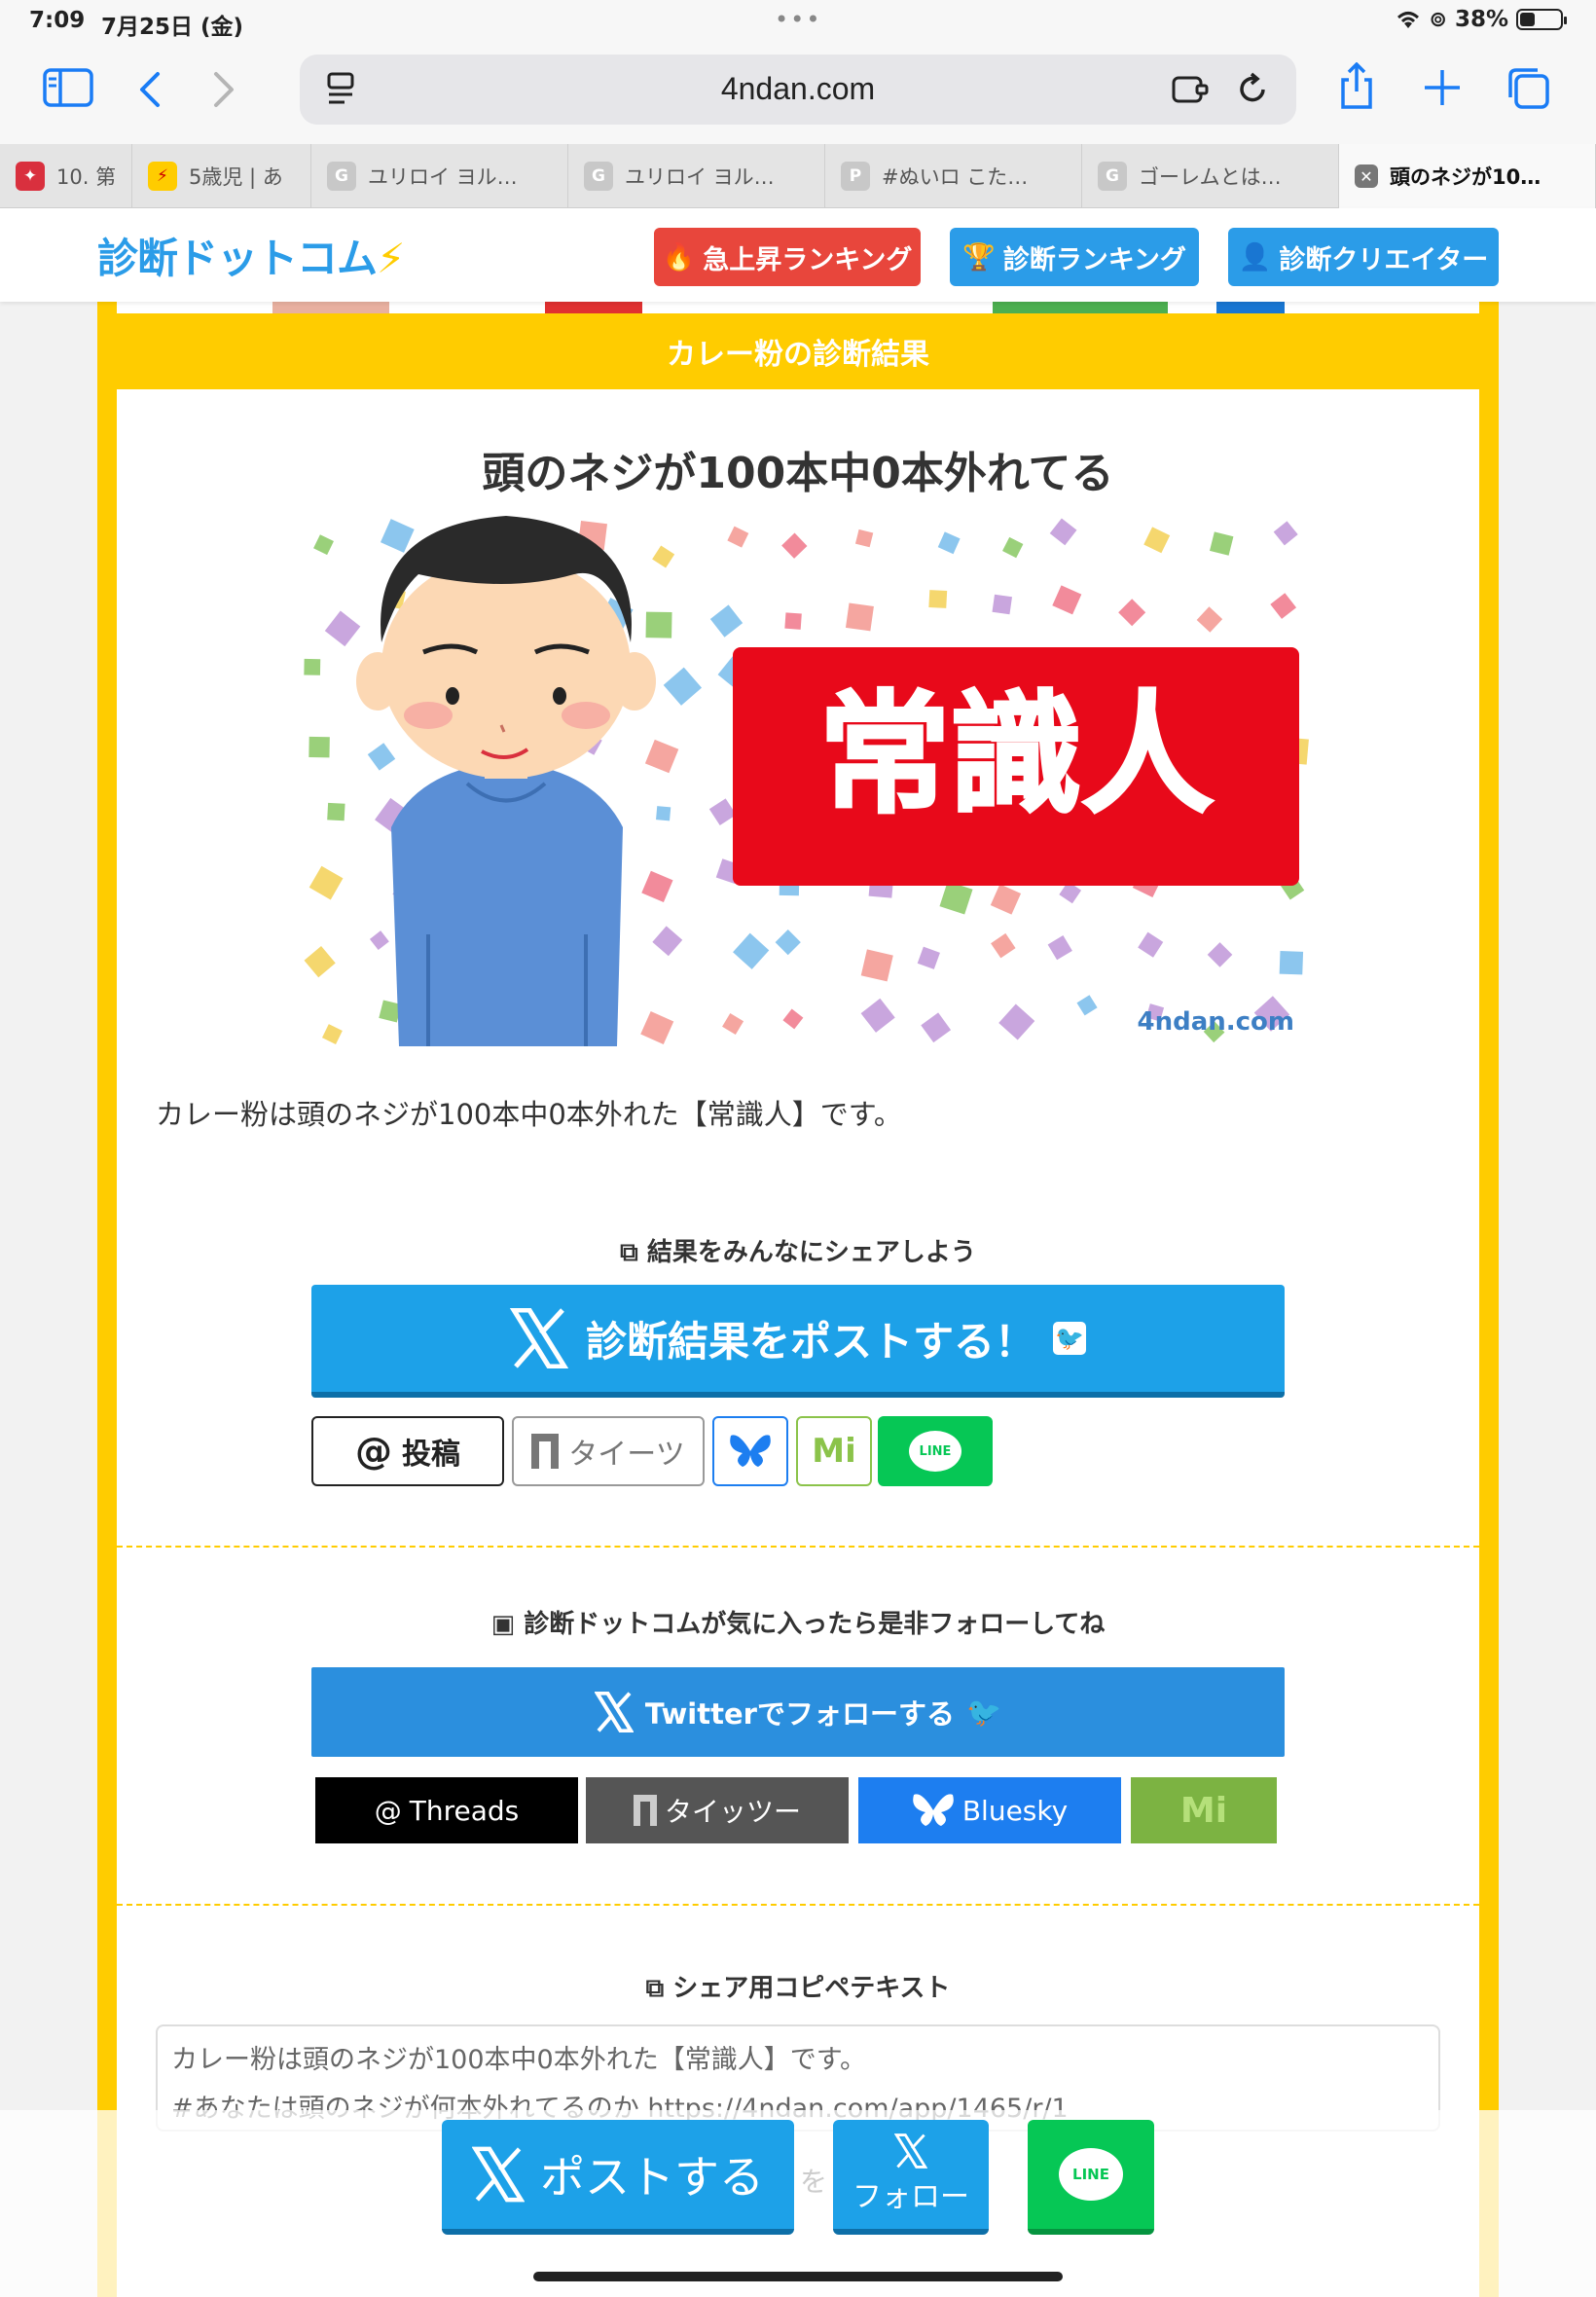 Image resolution: width=1596 pixels, height=2297 pixels. I want to click on site-header: 診断ドットコム⚡ 🔥 急上昇ランキング 🏆 診断ランキング 👤 診断クリエイター, so click(798, 255).